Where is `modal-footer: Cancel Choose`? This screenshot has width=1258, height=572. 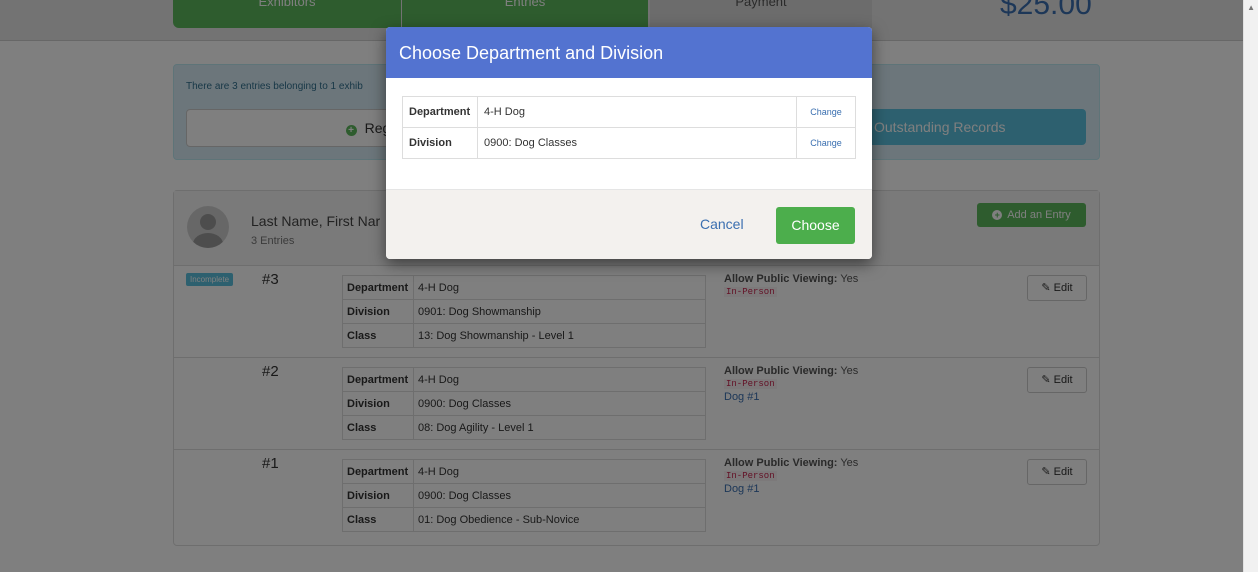
modal-footer: Cancel Choose is located at coordinates (629, 224).